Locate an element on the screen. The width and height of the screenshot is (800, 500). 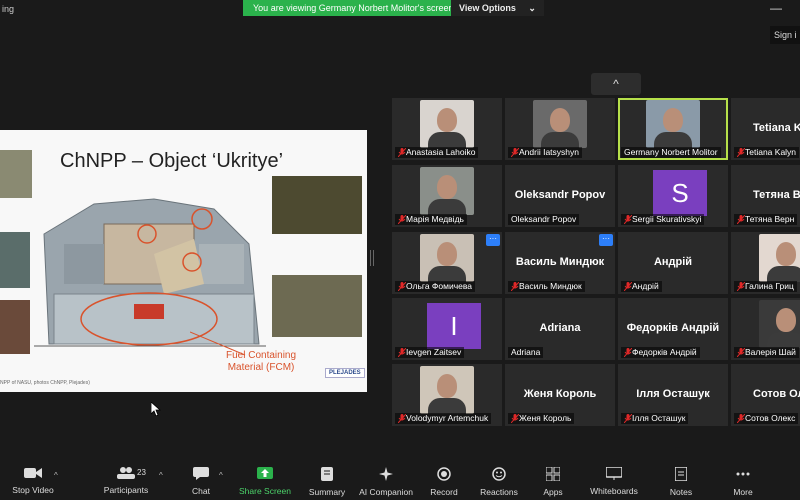
view-options-label: View Options is located at coordinates (487, 8).